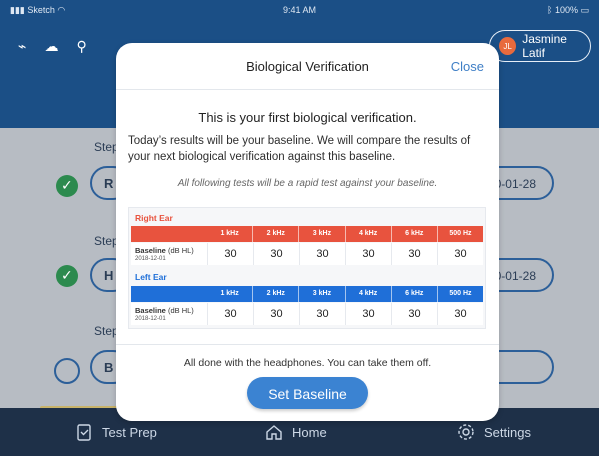 The width and height of the screenshot is (599, 456). I want to click on clock: 9:41 AM, so click(299, 10).